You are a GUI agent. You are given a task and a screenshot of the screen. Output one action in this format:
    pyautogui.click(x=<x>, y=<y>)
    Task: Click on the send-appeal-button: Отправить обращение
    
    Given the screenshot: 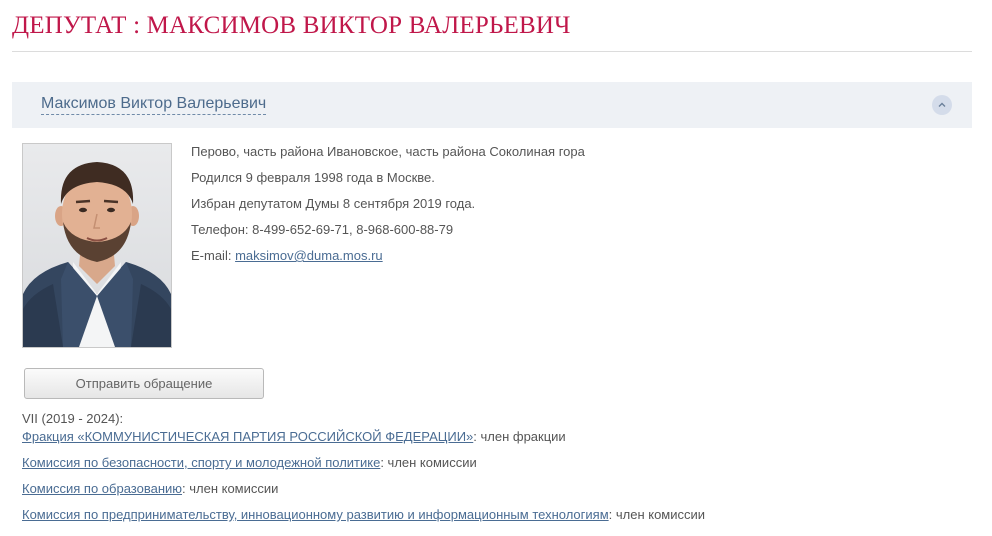 What is the action you would take?
    pyautogui.click(x=144, y=383)
    